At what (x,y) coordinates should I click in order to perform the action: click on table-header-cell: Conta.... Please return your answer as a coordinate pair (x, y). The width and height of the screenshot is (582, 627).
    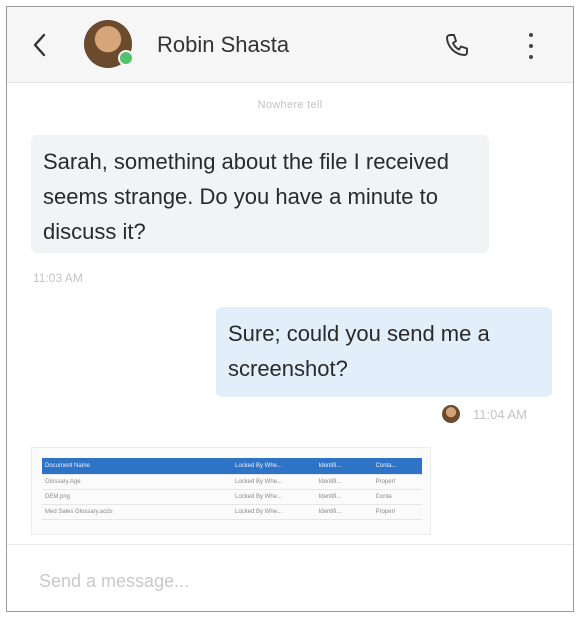
    Looking at the image, I should click on (397, 466).